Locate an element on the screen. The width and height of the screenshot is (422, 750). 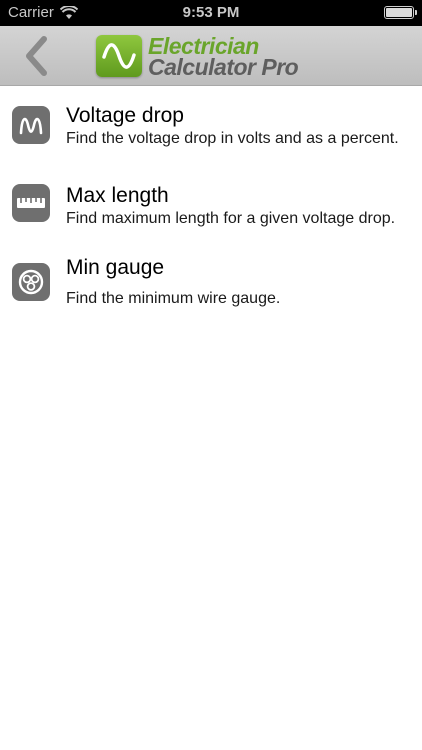
wire-gauge-icon is located at coordinates (31, 282).